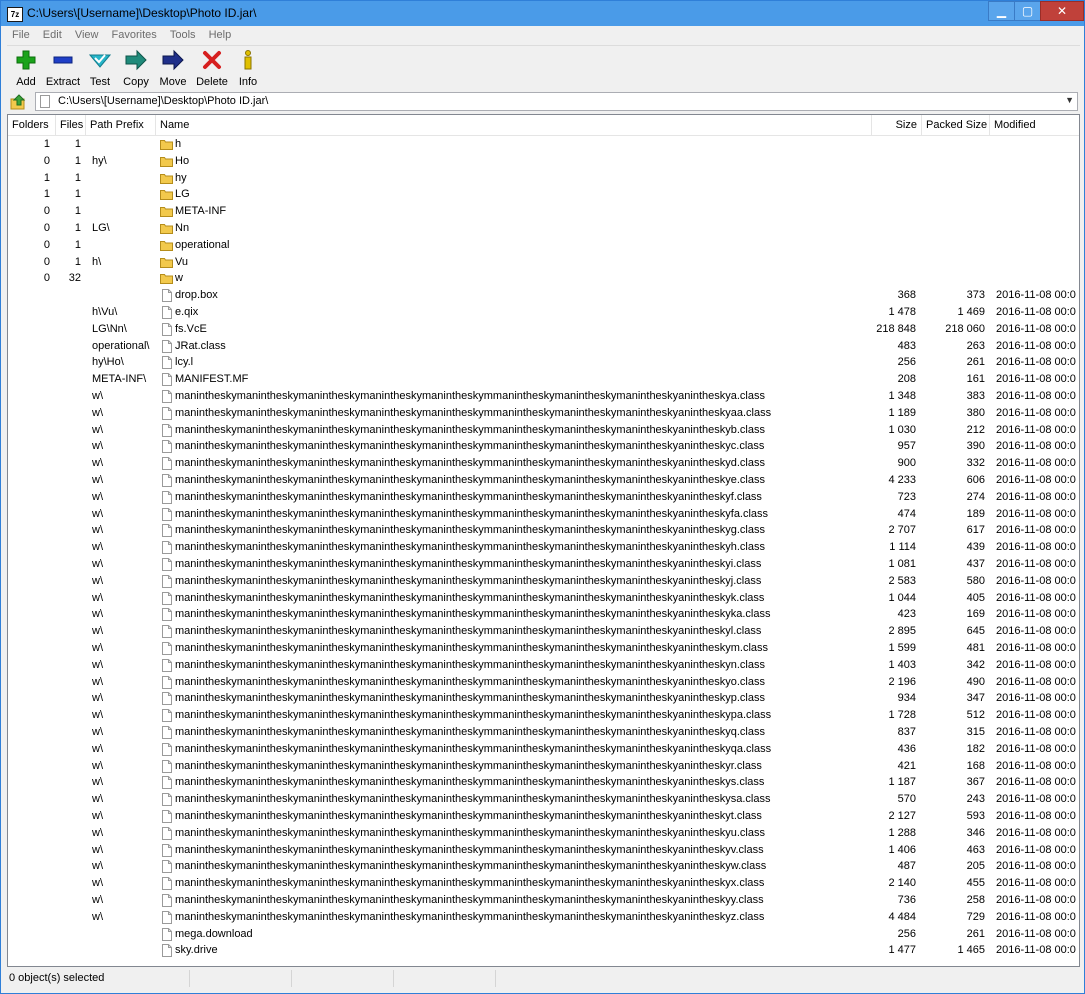  Describe the element at coordinates (906, 295) in the screenshot. I see `cell-size: 368` at that location.